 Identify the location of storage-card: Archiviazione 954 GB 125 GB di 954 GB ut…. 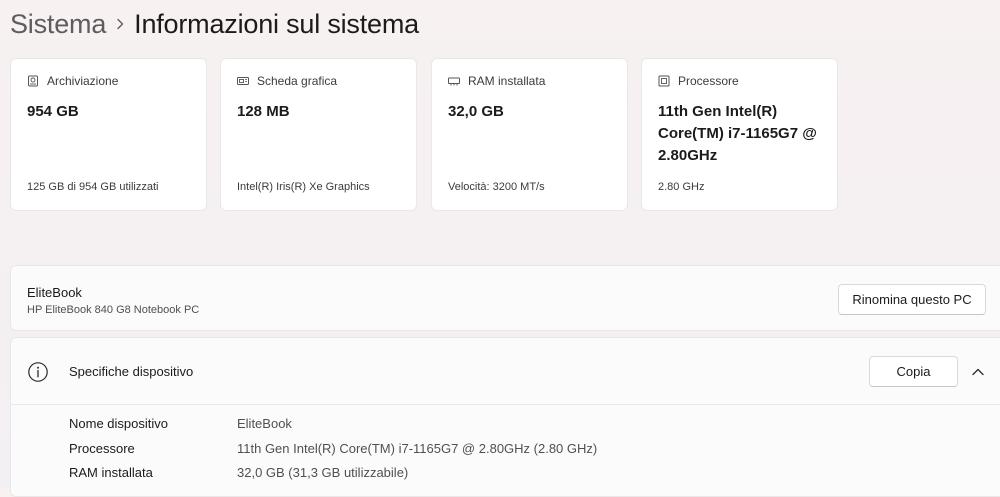
(108, 134).